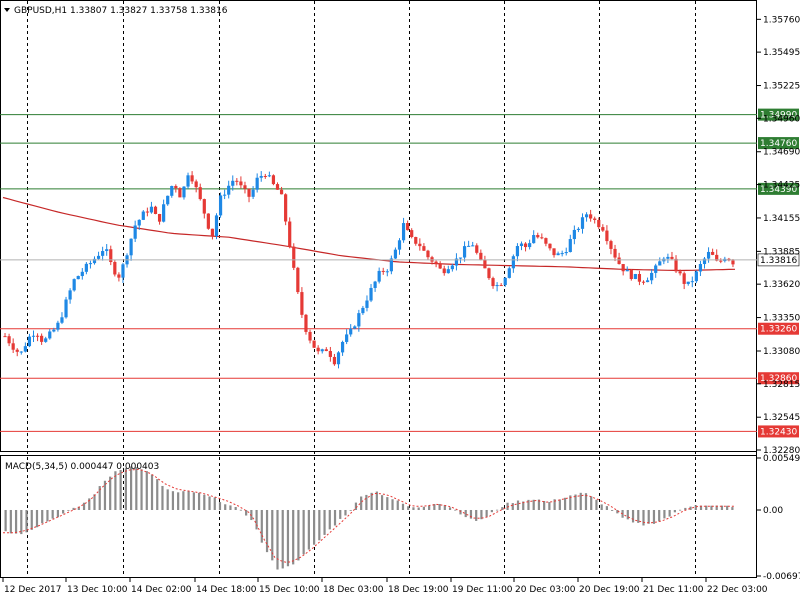  What do you see at coordinates (781, 153) in the screenshot?
I see `y-tick-label: 1.34690` at bounding box center [781, 153].